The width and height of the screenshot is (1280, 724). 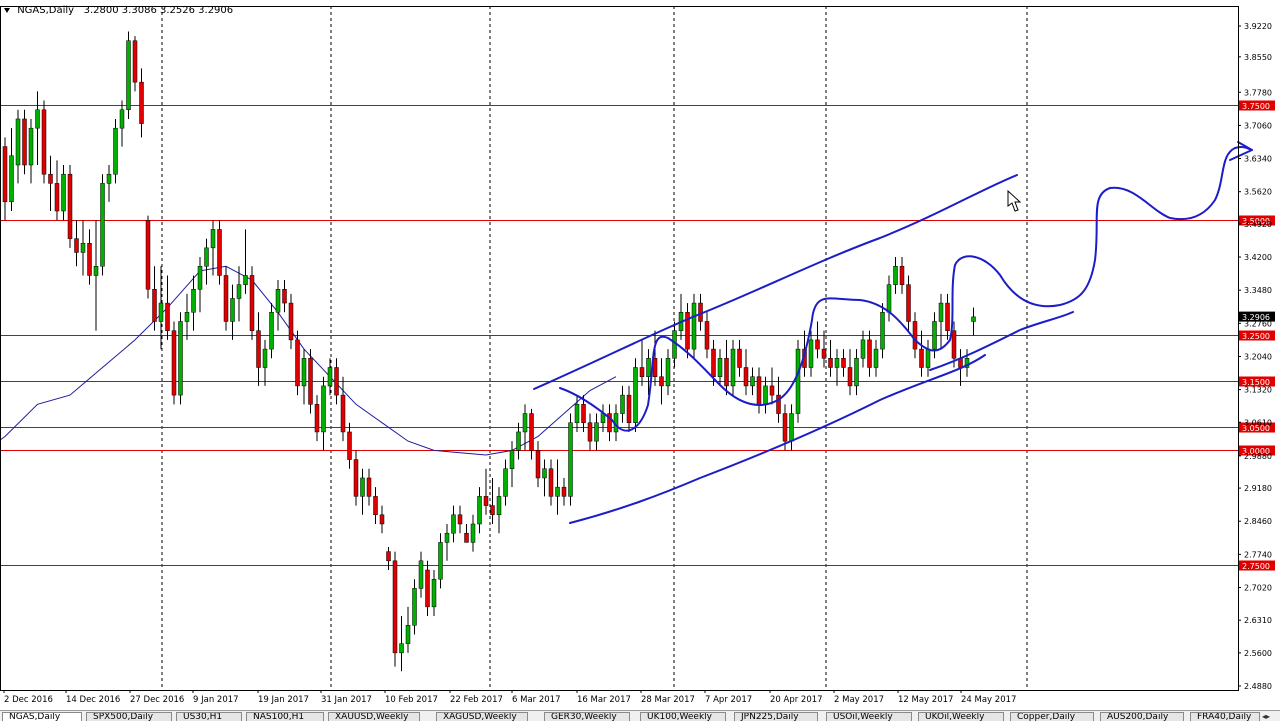 What do you see at coordinates (536, 700) in the screenshot?
I see `x-tick-label: 6 Mar 2017` at bounding box center [536, 700].